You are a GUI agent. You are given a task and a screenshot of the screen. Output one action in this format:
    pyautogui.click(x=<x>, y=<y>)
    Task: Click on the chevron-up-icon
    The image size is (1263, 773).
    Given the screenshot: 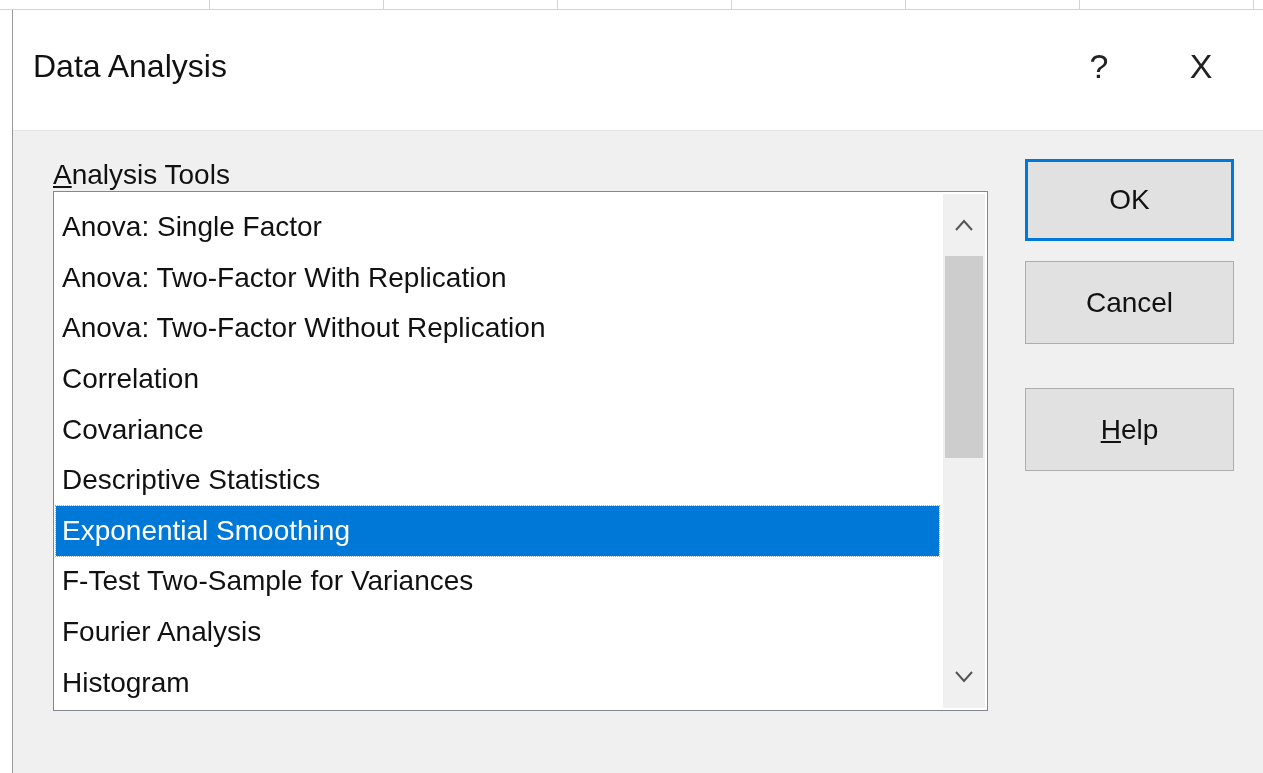 What is the action you would take?
    pyautogui.click(x=964, y=225)
    